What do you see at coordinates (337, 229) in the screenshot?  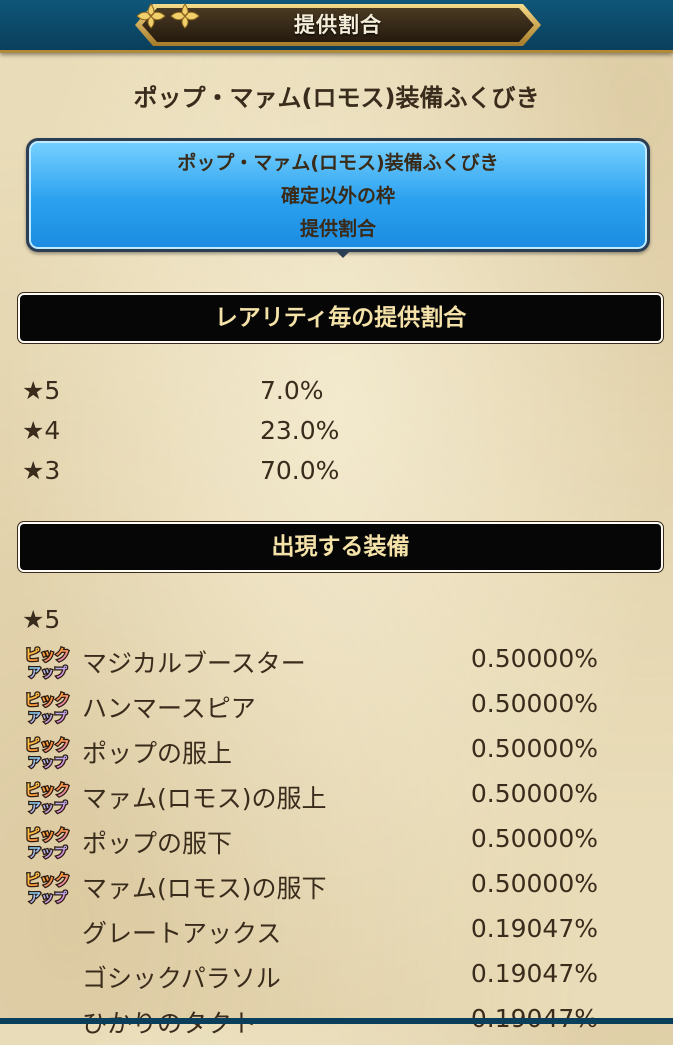 I see `info-line: 提供割合` at bounding box center [337, 229].